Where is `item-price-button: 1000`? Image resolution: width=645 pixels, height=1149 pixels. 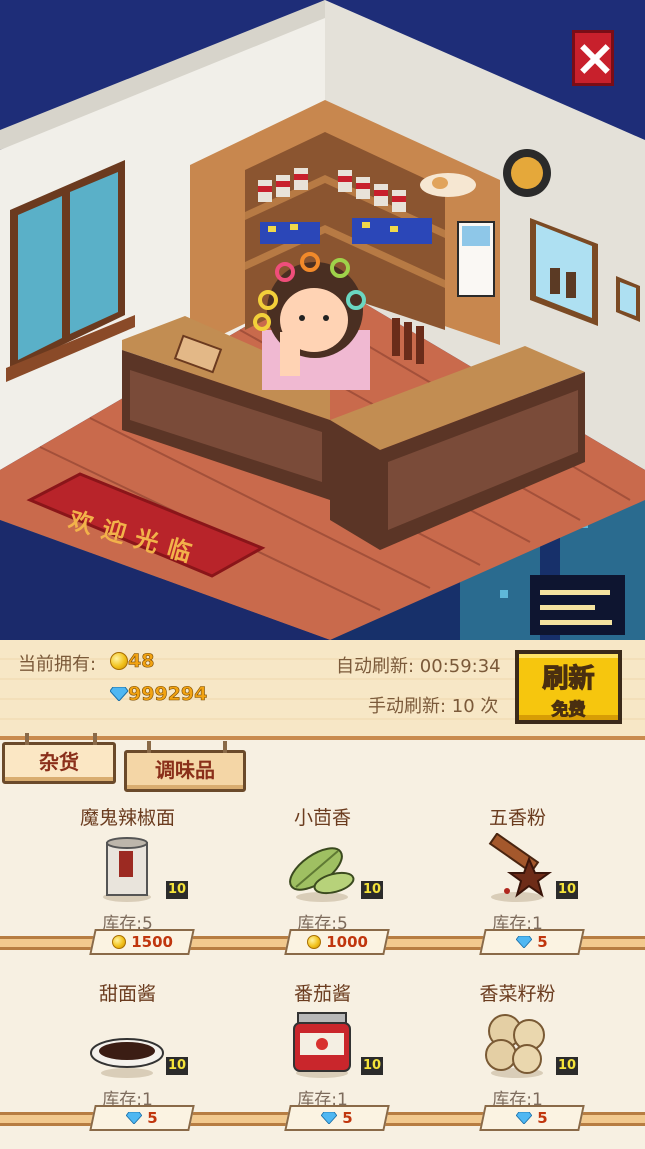 item-price-button: 1000 is located at coordinates (337, 942).